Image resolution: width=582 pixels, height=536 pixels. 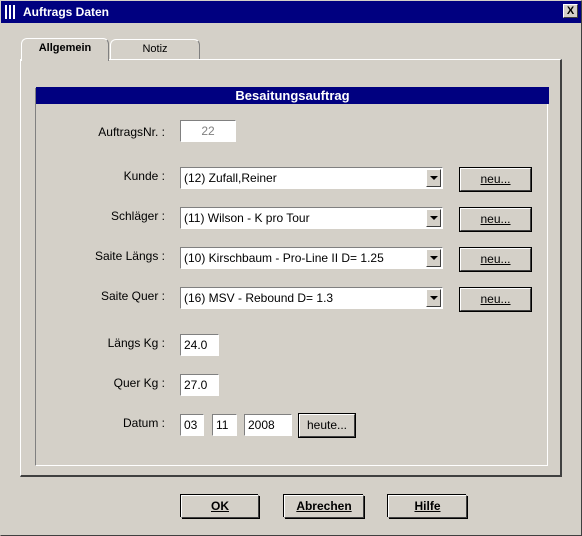 What do you see at coordinates (570, 11) in the screenshot?
I see `close-button: X` at bounding box center [570, 11].